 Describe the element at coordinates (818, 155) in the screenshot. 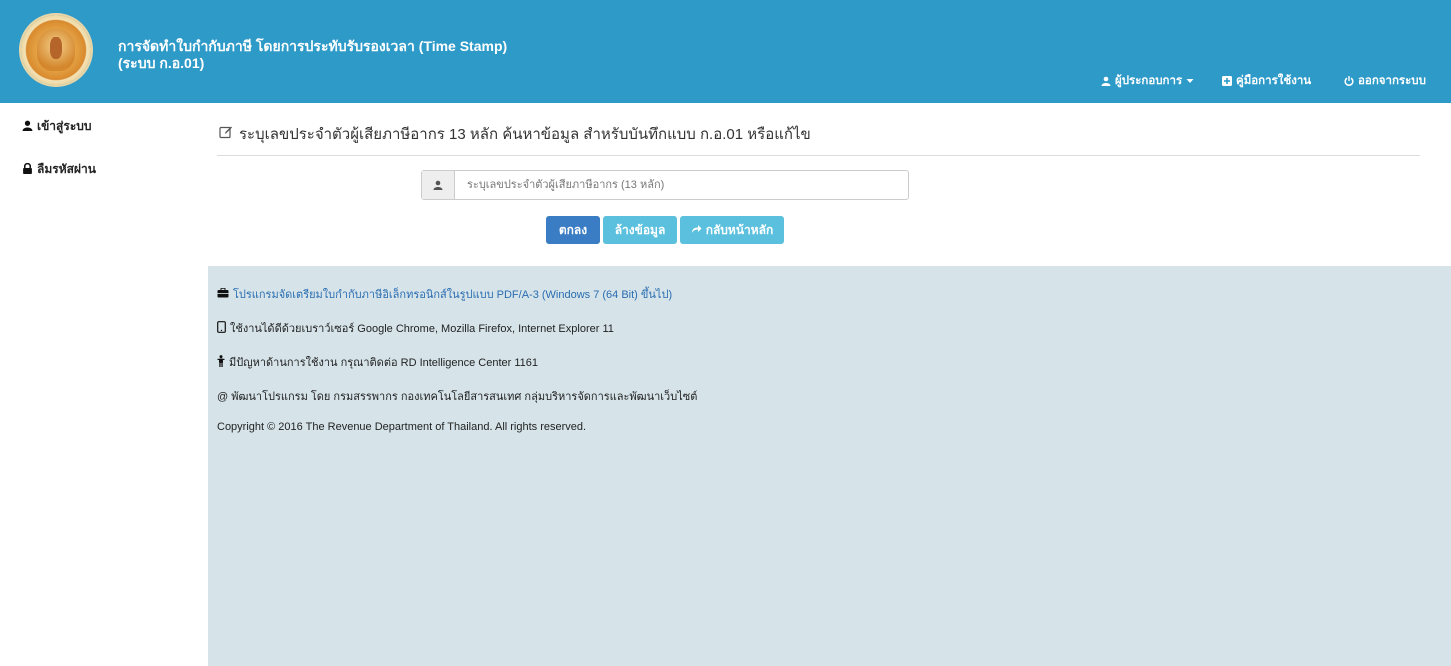

I see `divider` at that location.